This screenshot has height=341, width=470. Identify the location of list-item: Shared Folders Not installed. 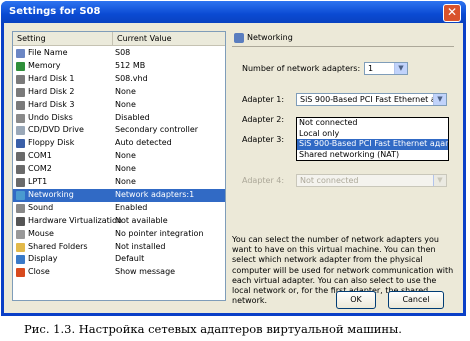
(119, 247).